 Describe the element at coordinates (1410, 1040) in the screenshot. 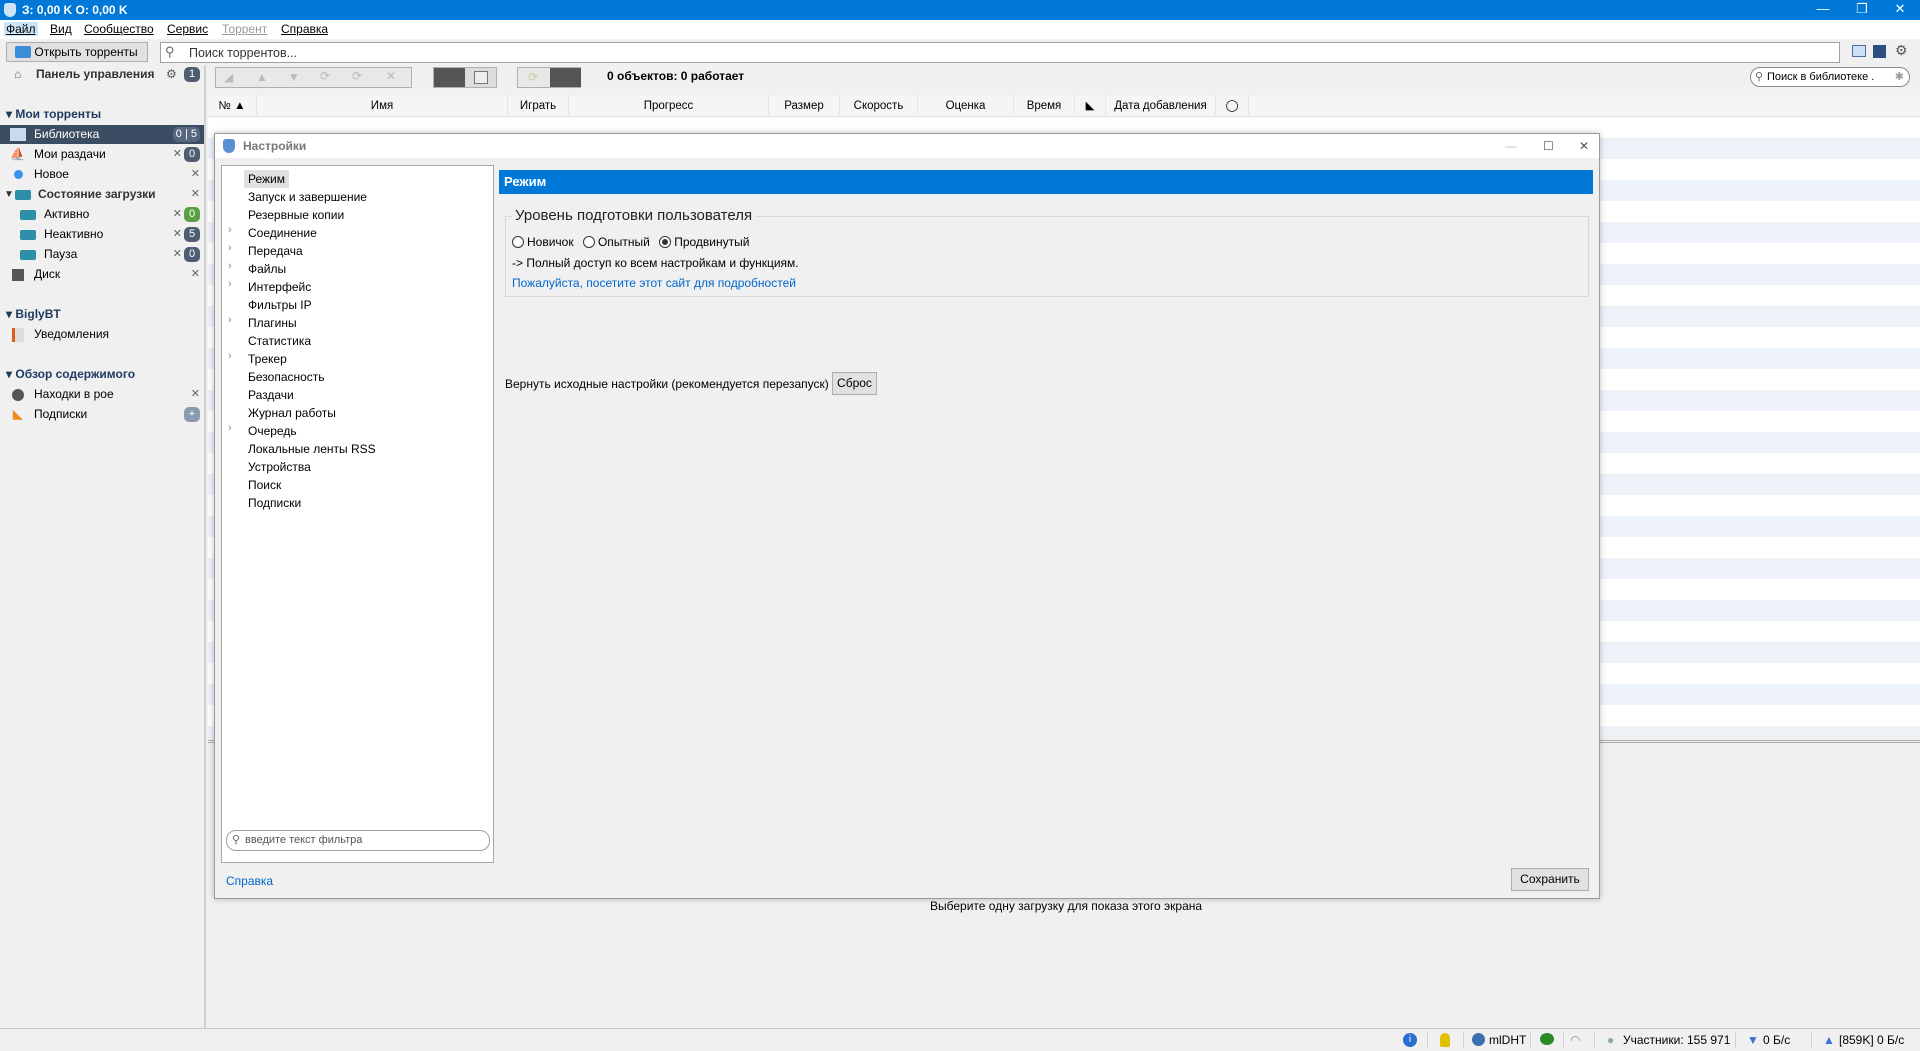

I see `info-icon: i` at that location.